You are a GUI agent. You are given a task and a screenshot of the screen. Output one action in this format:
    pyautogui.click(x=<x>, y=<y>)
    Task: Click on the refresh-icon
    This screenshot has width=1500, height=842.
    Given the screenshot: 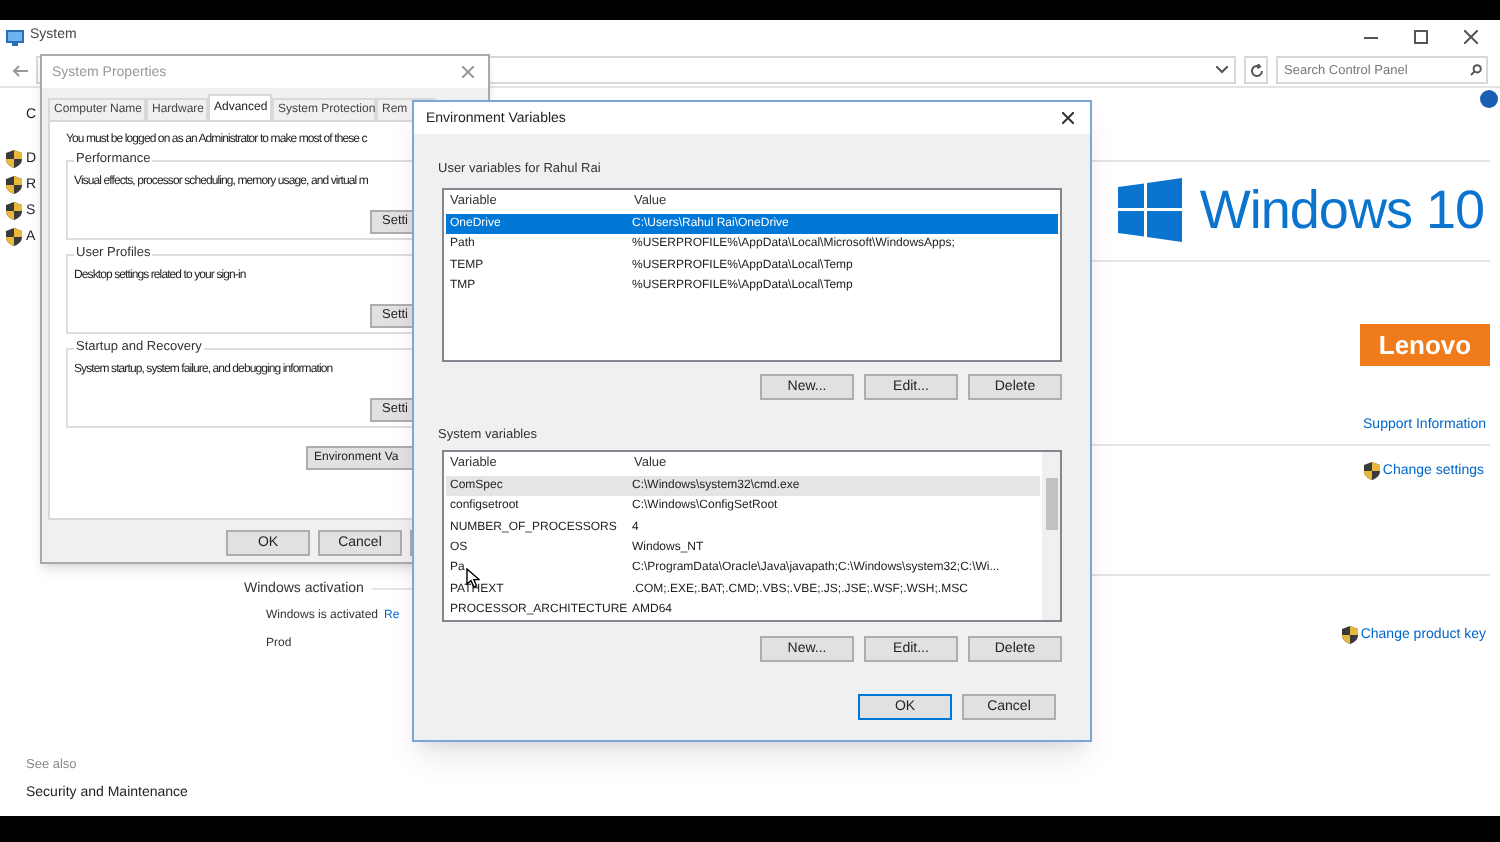 What is the action you would take?
    pyautogui.click(x=1256, y=70)
    